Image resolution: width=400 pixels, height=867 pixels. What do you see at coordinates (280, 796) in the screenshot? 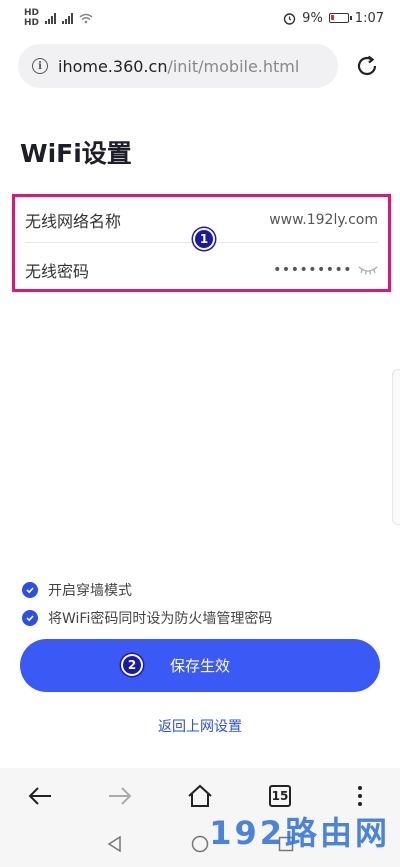
I see `tabs-count: 15` at bounding box center [280, 796].